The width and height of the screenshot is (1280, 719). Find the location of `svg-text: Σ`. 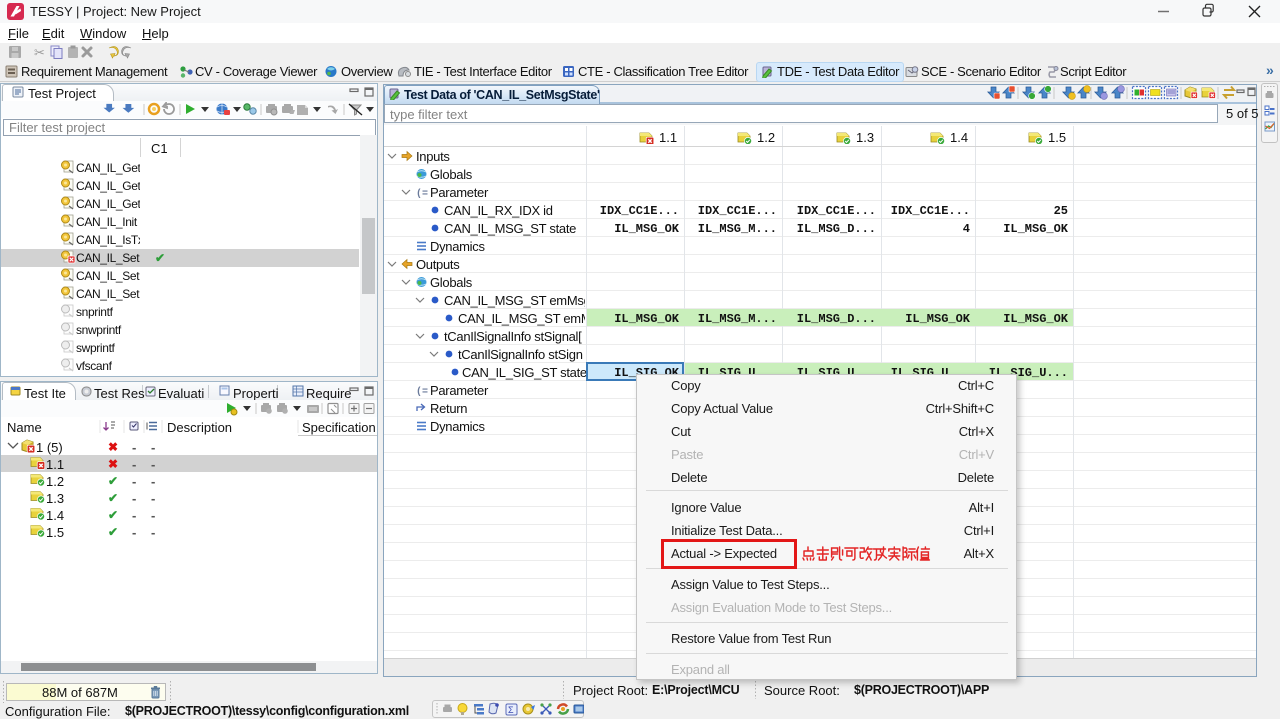

svg-text: Σ is located at coordinates (511, 710).